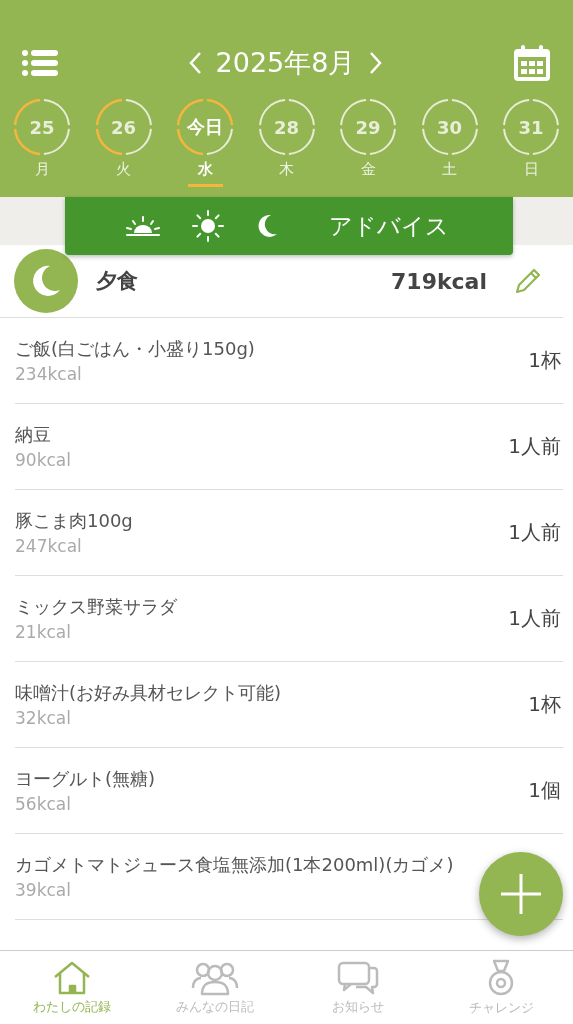  Describe the element at coordinates (439, 281) in the screenshot. I see `meal-total-kcal: 719kcal` at that location.